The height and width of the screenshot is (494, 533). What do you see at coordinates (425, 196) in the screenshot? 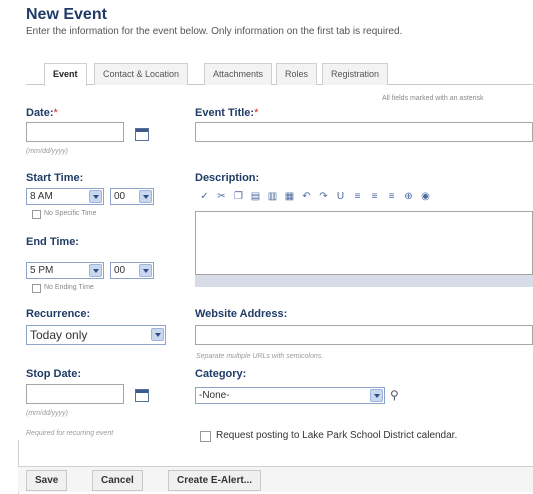
I see `image-icon: ◉` at bounding box center [425, 196].